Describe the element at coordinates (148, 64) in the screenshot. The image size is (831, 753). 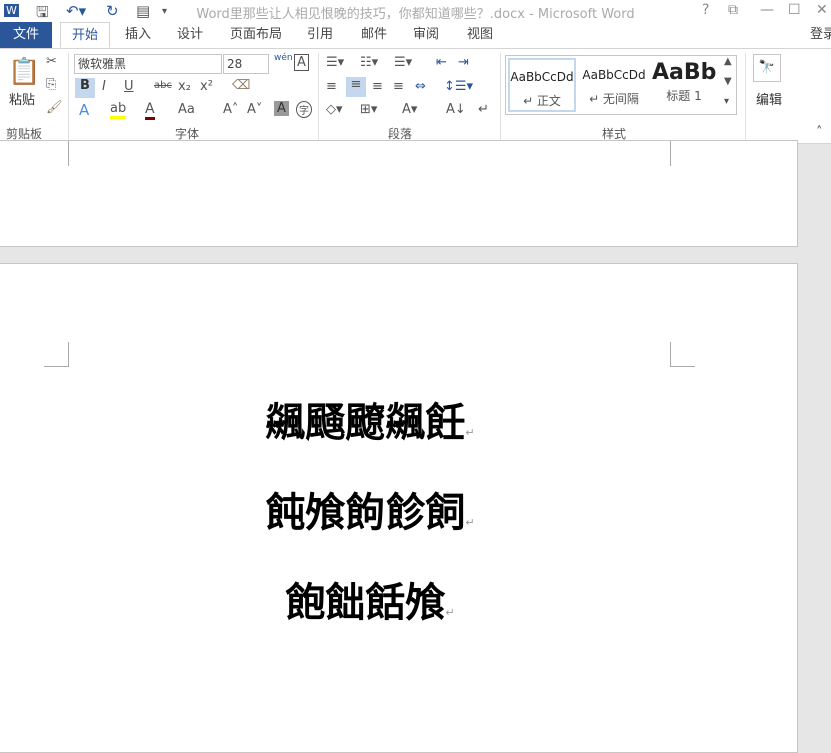
I see `font-name-select: 微软雅黑` at that location.